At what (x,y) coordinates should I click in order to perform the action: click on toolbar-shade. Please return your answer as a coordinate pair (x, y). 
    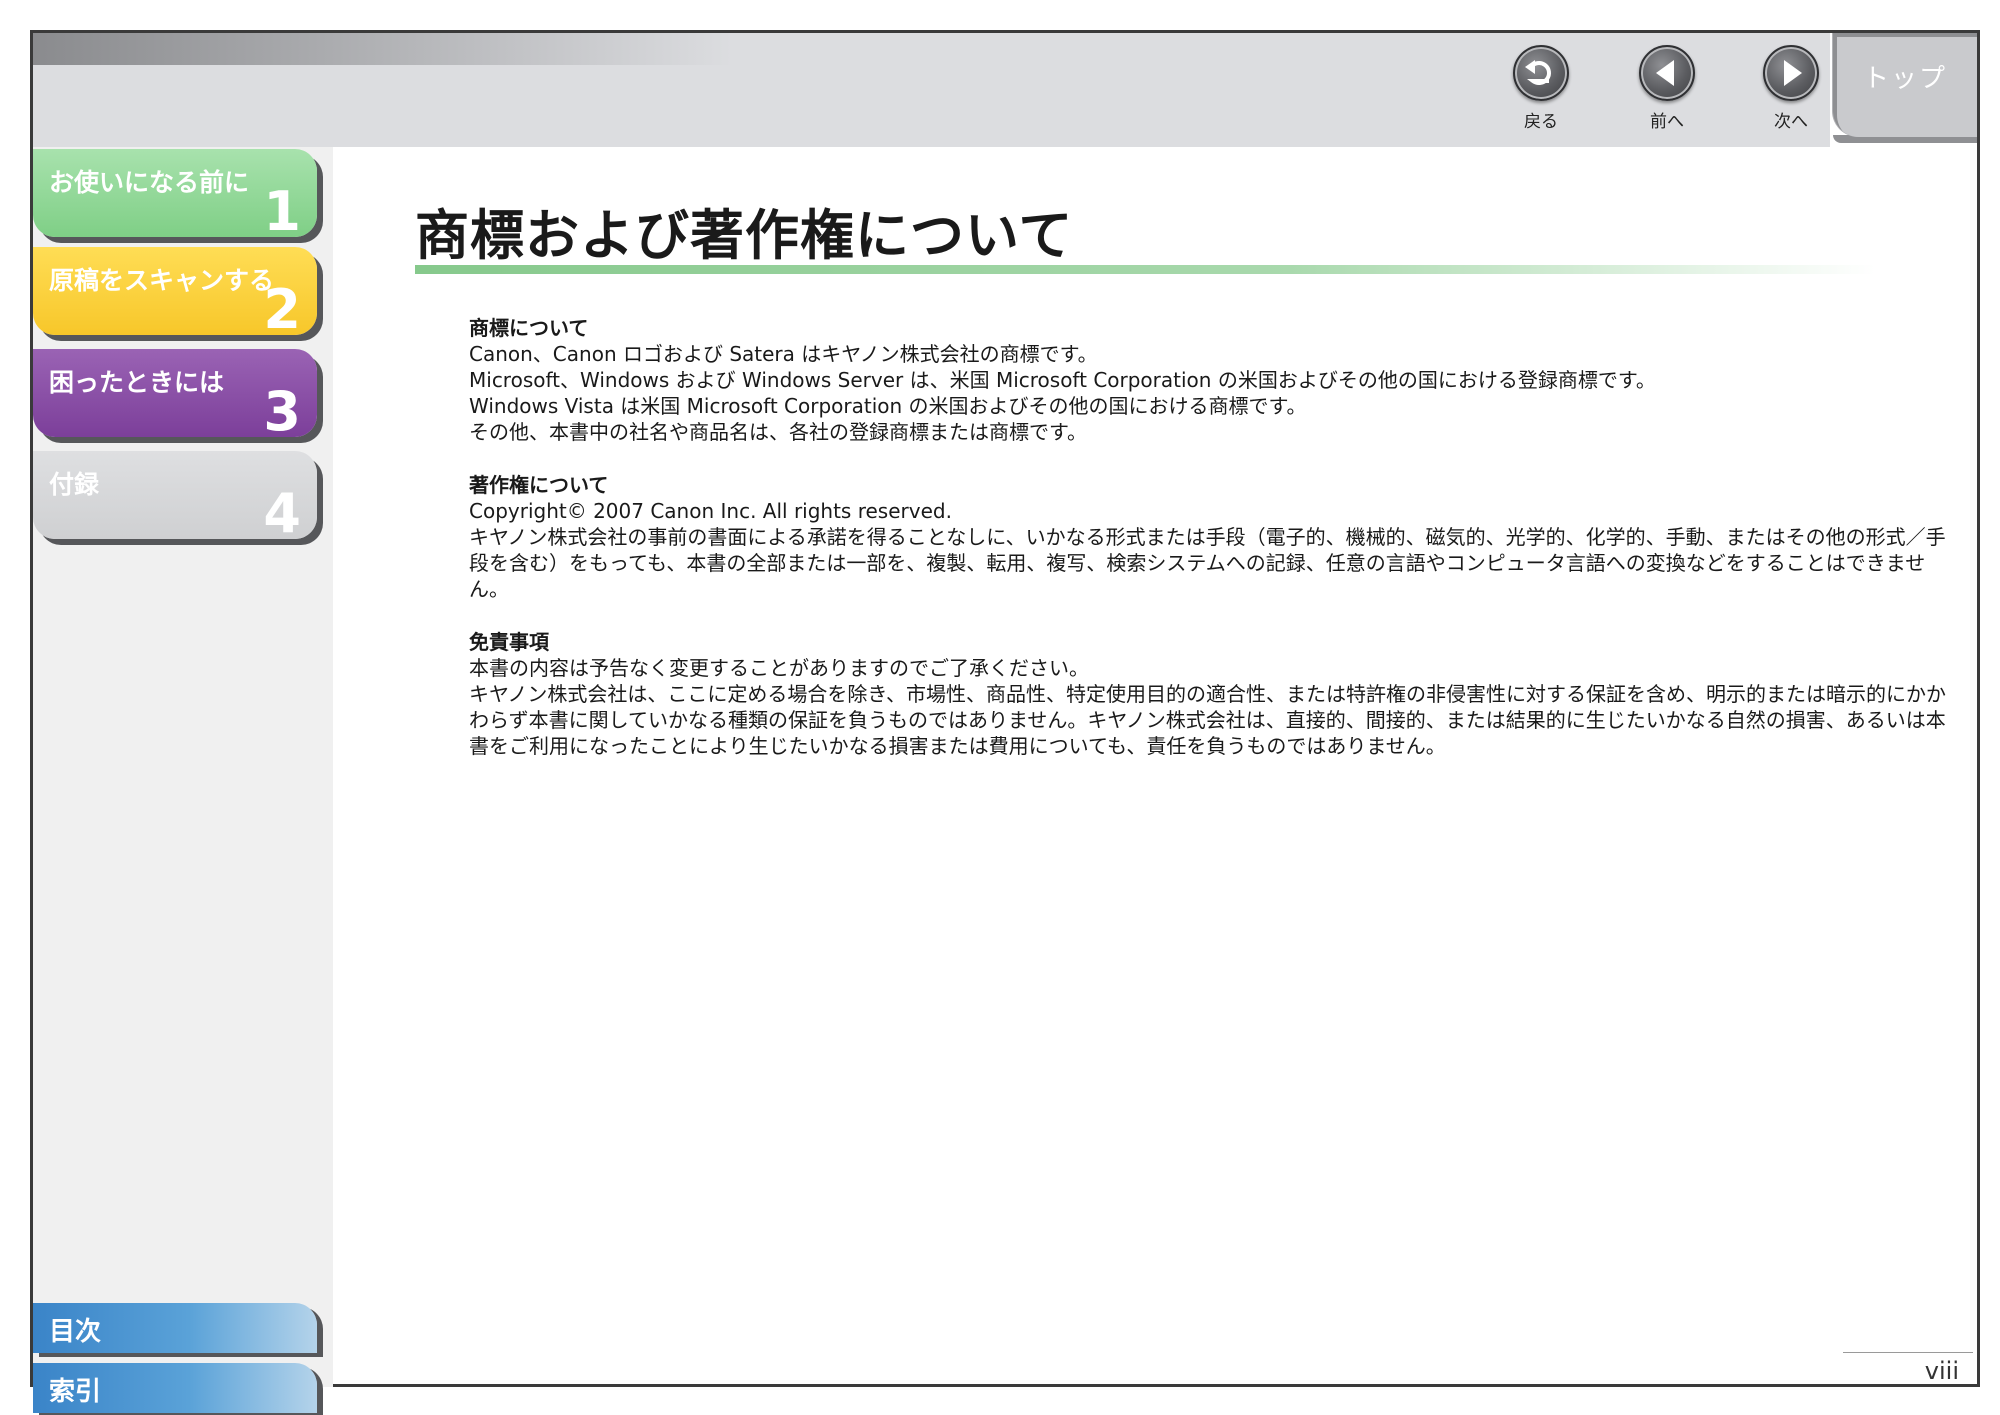
    Looking at the image, I should click on (383, 49).